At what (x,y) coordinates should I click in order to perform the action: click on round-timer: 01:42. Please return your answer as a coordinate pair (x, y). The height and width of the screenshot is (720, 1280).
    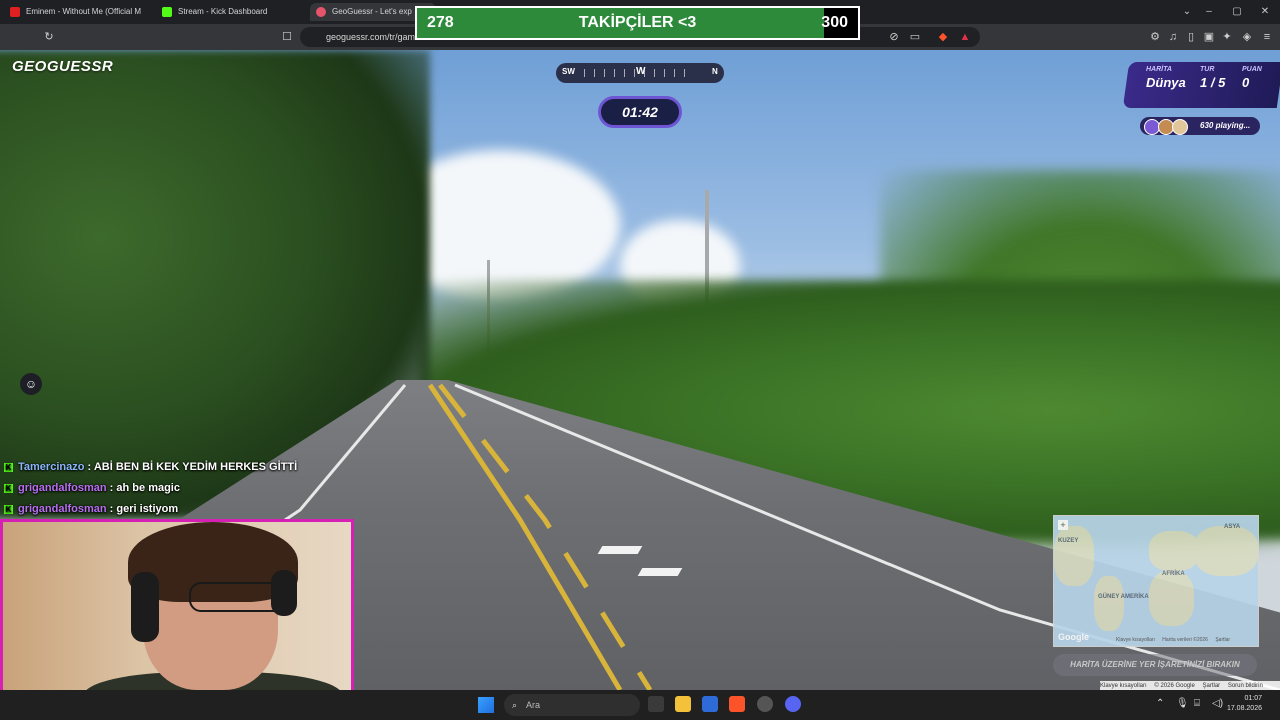
    Looking at the image, I should click on (640, 112).